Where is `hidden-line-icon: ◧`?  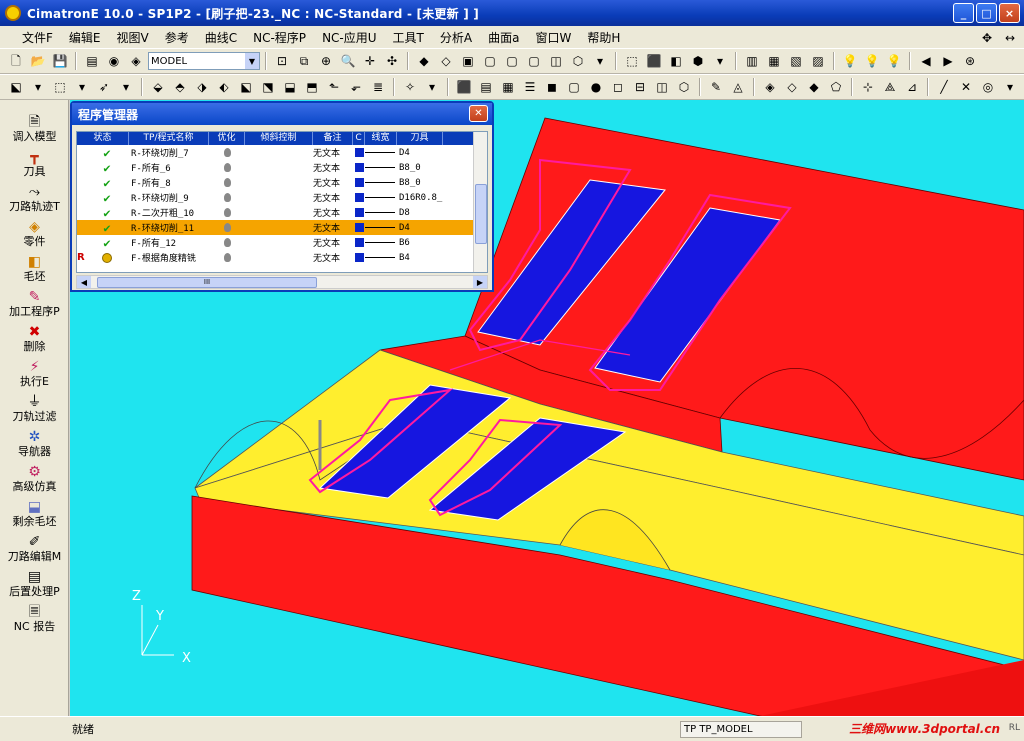 hidden-line-icon: ◧ is located at coordinates (676, 61).